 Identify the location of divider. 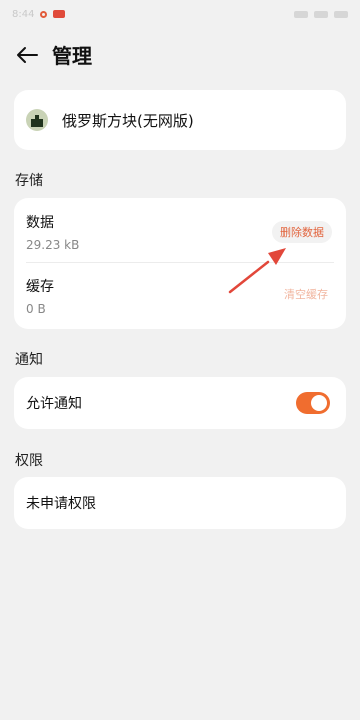
(180, 262).